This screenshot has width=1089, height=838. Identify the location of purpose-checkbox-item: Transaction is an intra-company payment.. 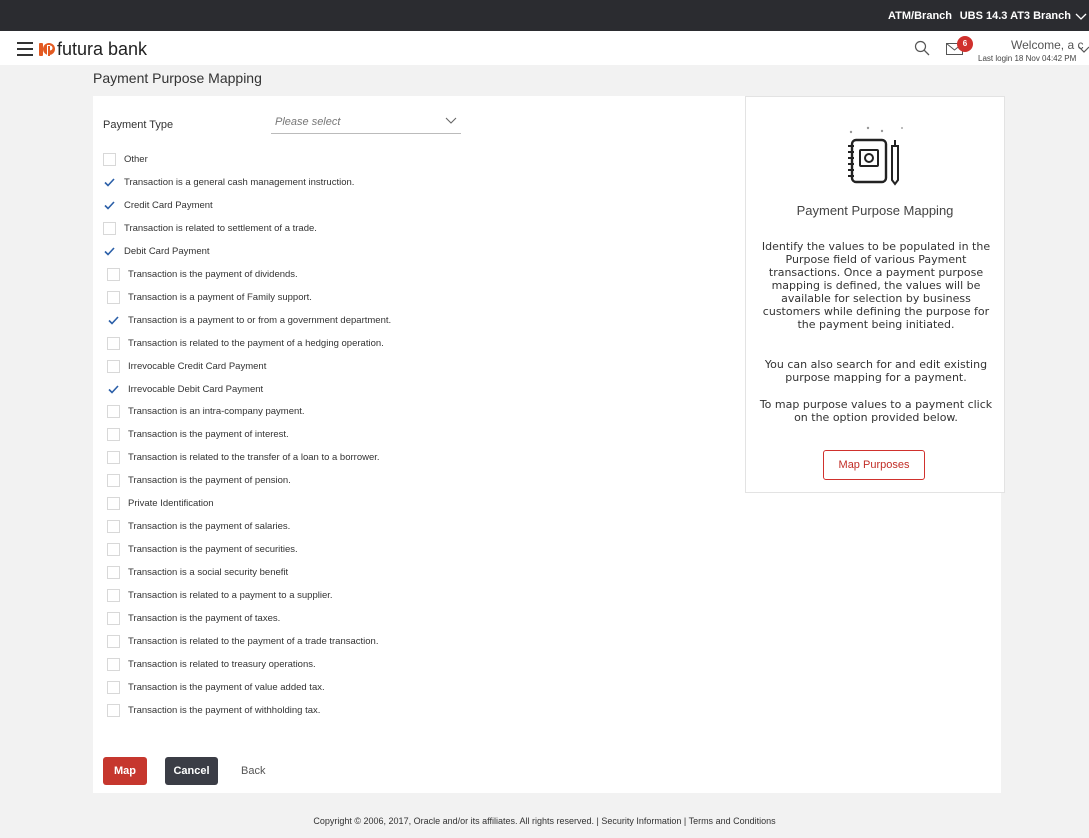
(206, 411).